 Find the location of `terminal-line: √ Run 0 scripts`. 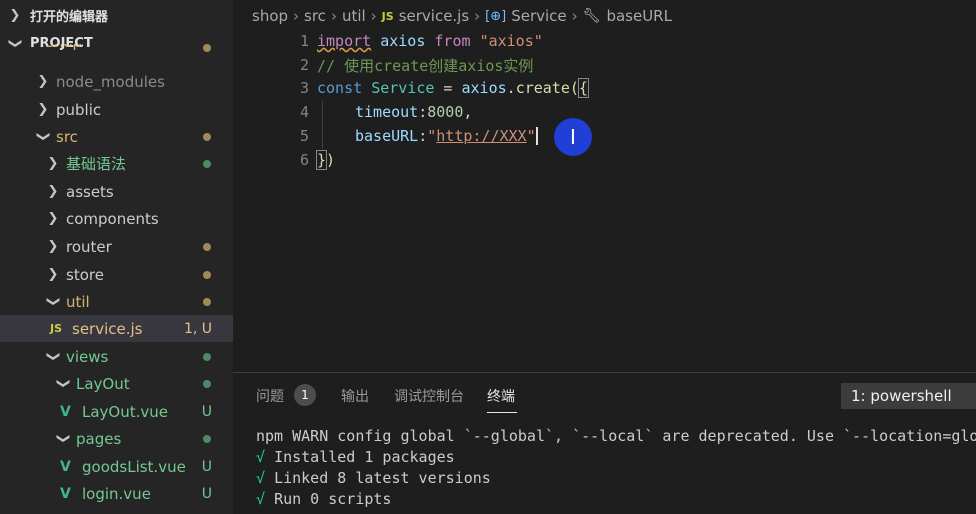

terminal-line: √ Run 0 scripts is located at coordinates (323, 499).